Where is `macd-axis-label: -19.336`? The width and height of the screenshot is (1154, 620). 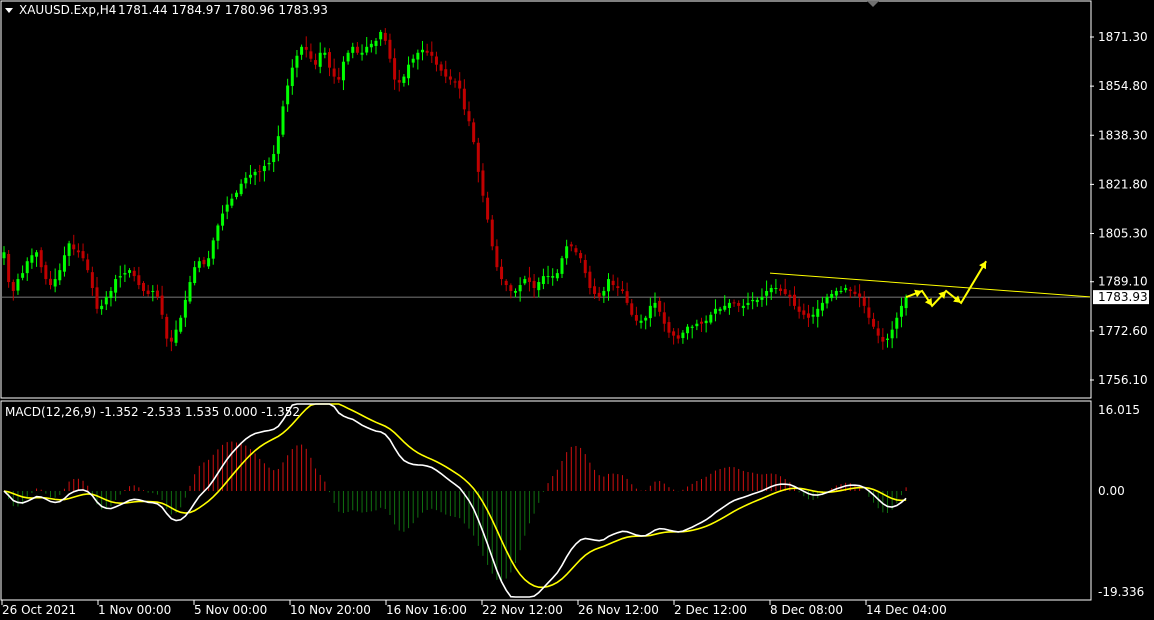 macd-axis-label: -19.336 is located at coordinates (1121, 592).